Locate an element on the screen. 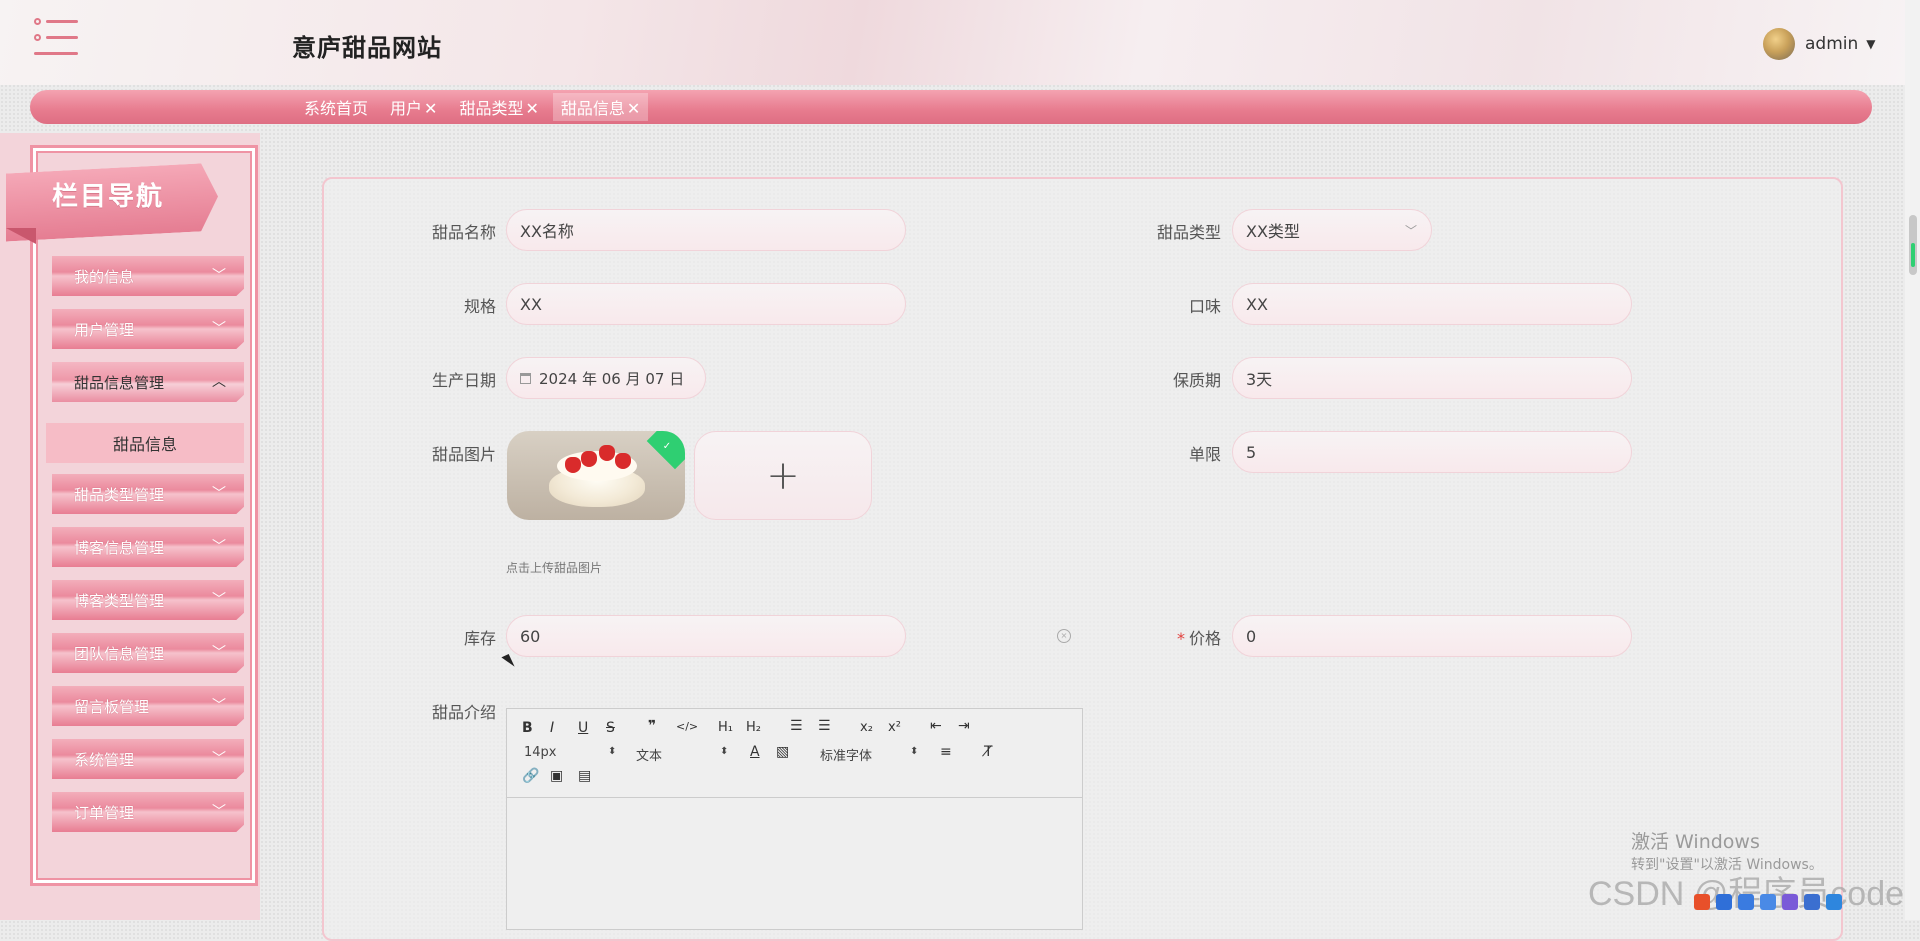 This screenshot has height=941, width=1920. italic-button: I is located at coordinates (552, 728).